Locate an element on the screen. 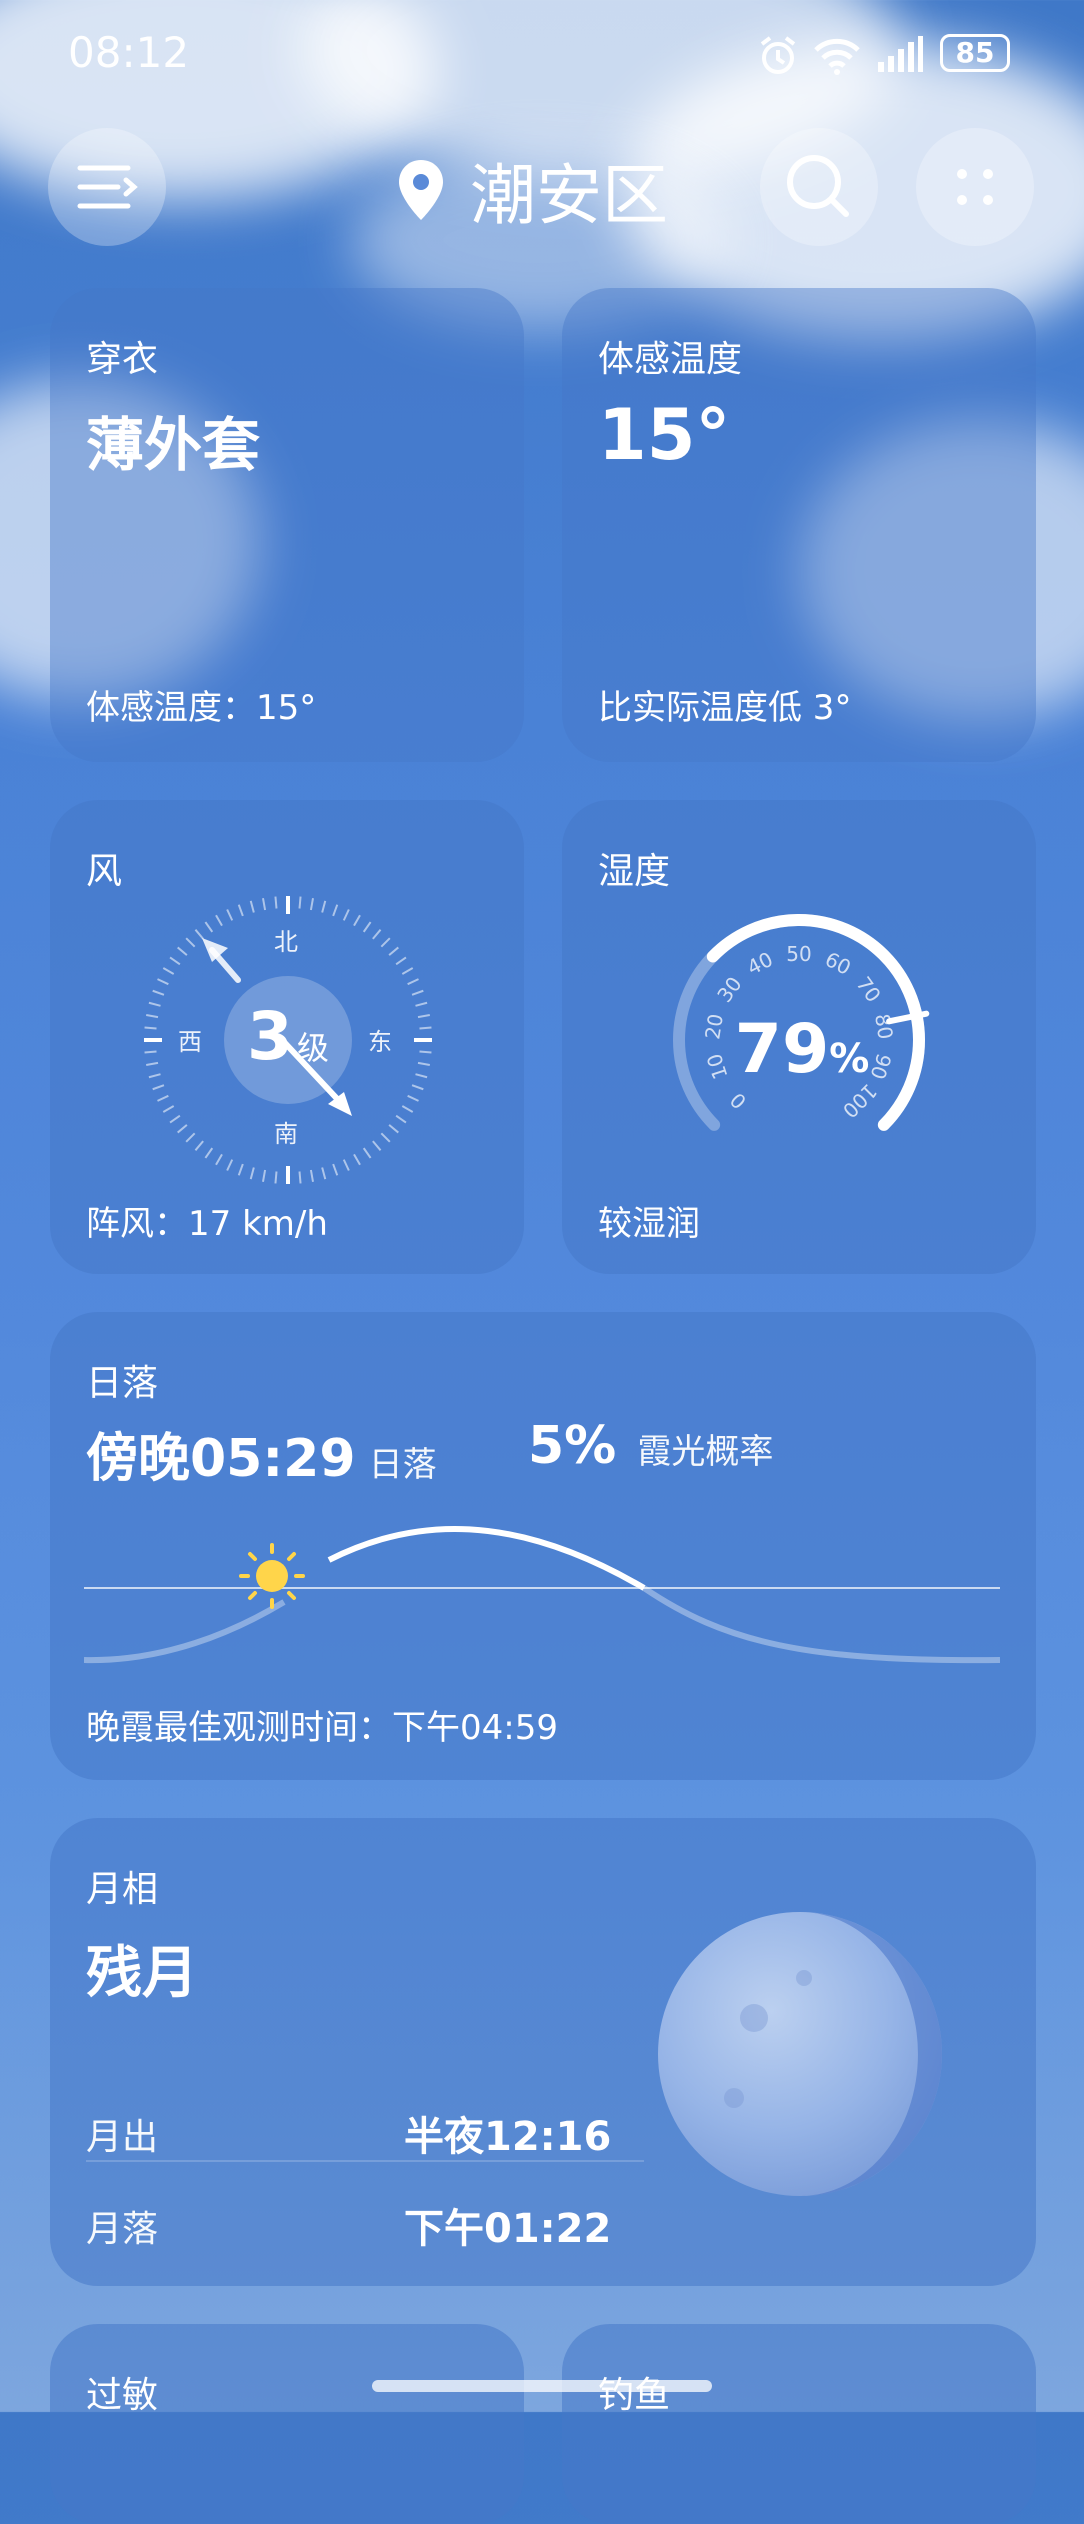 The width and height of the screenshot is (1084, 2524). menu-button is located at coordinates (107, 187).